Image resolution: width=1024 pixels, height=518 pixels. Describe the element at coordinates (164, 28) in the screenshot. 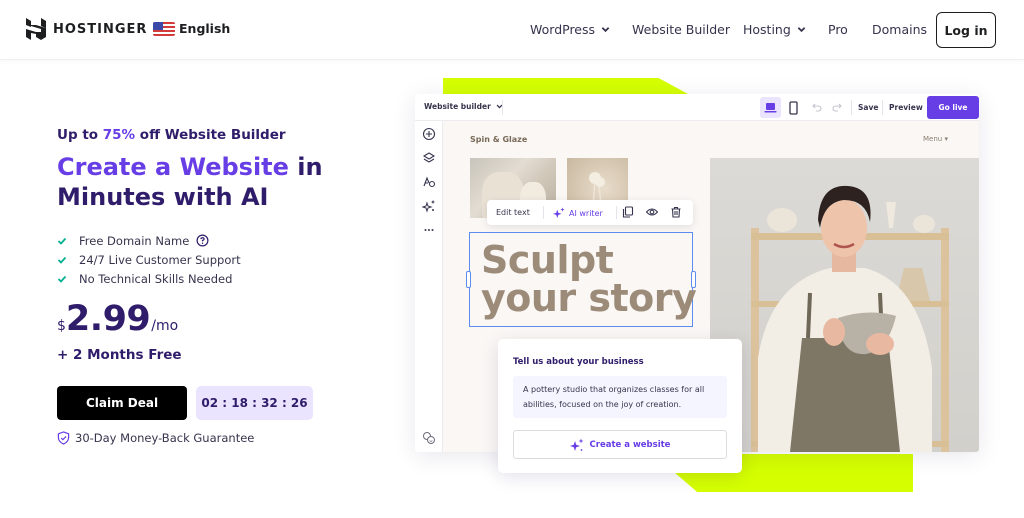

I see `us-flag-icon` at that location.